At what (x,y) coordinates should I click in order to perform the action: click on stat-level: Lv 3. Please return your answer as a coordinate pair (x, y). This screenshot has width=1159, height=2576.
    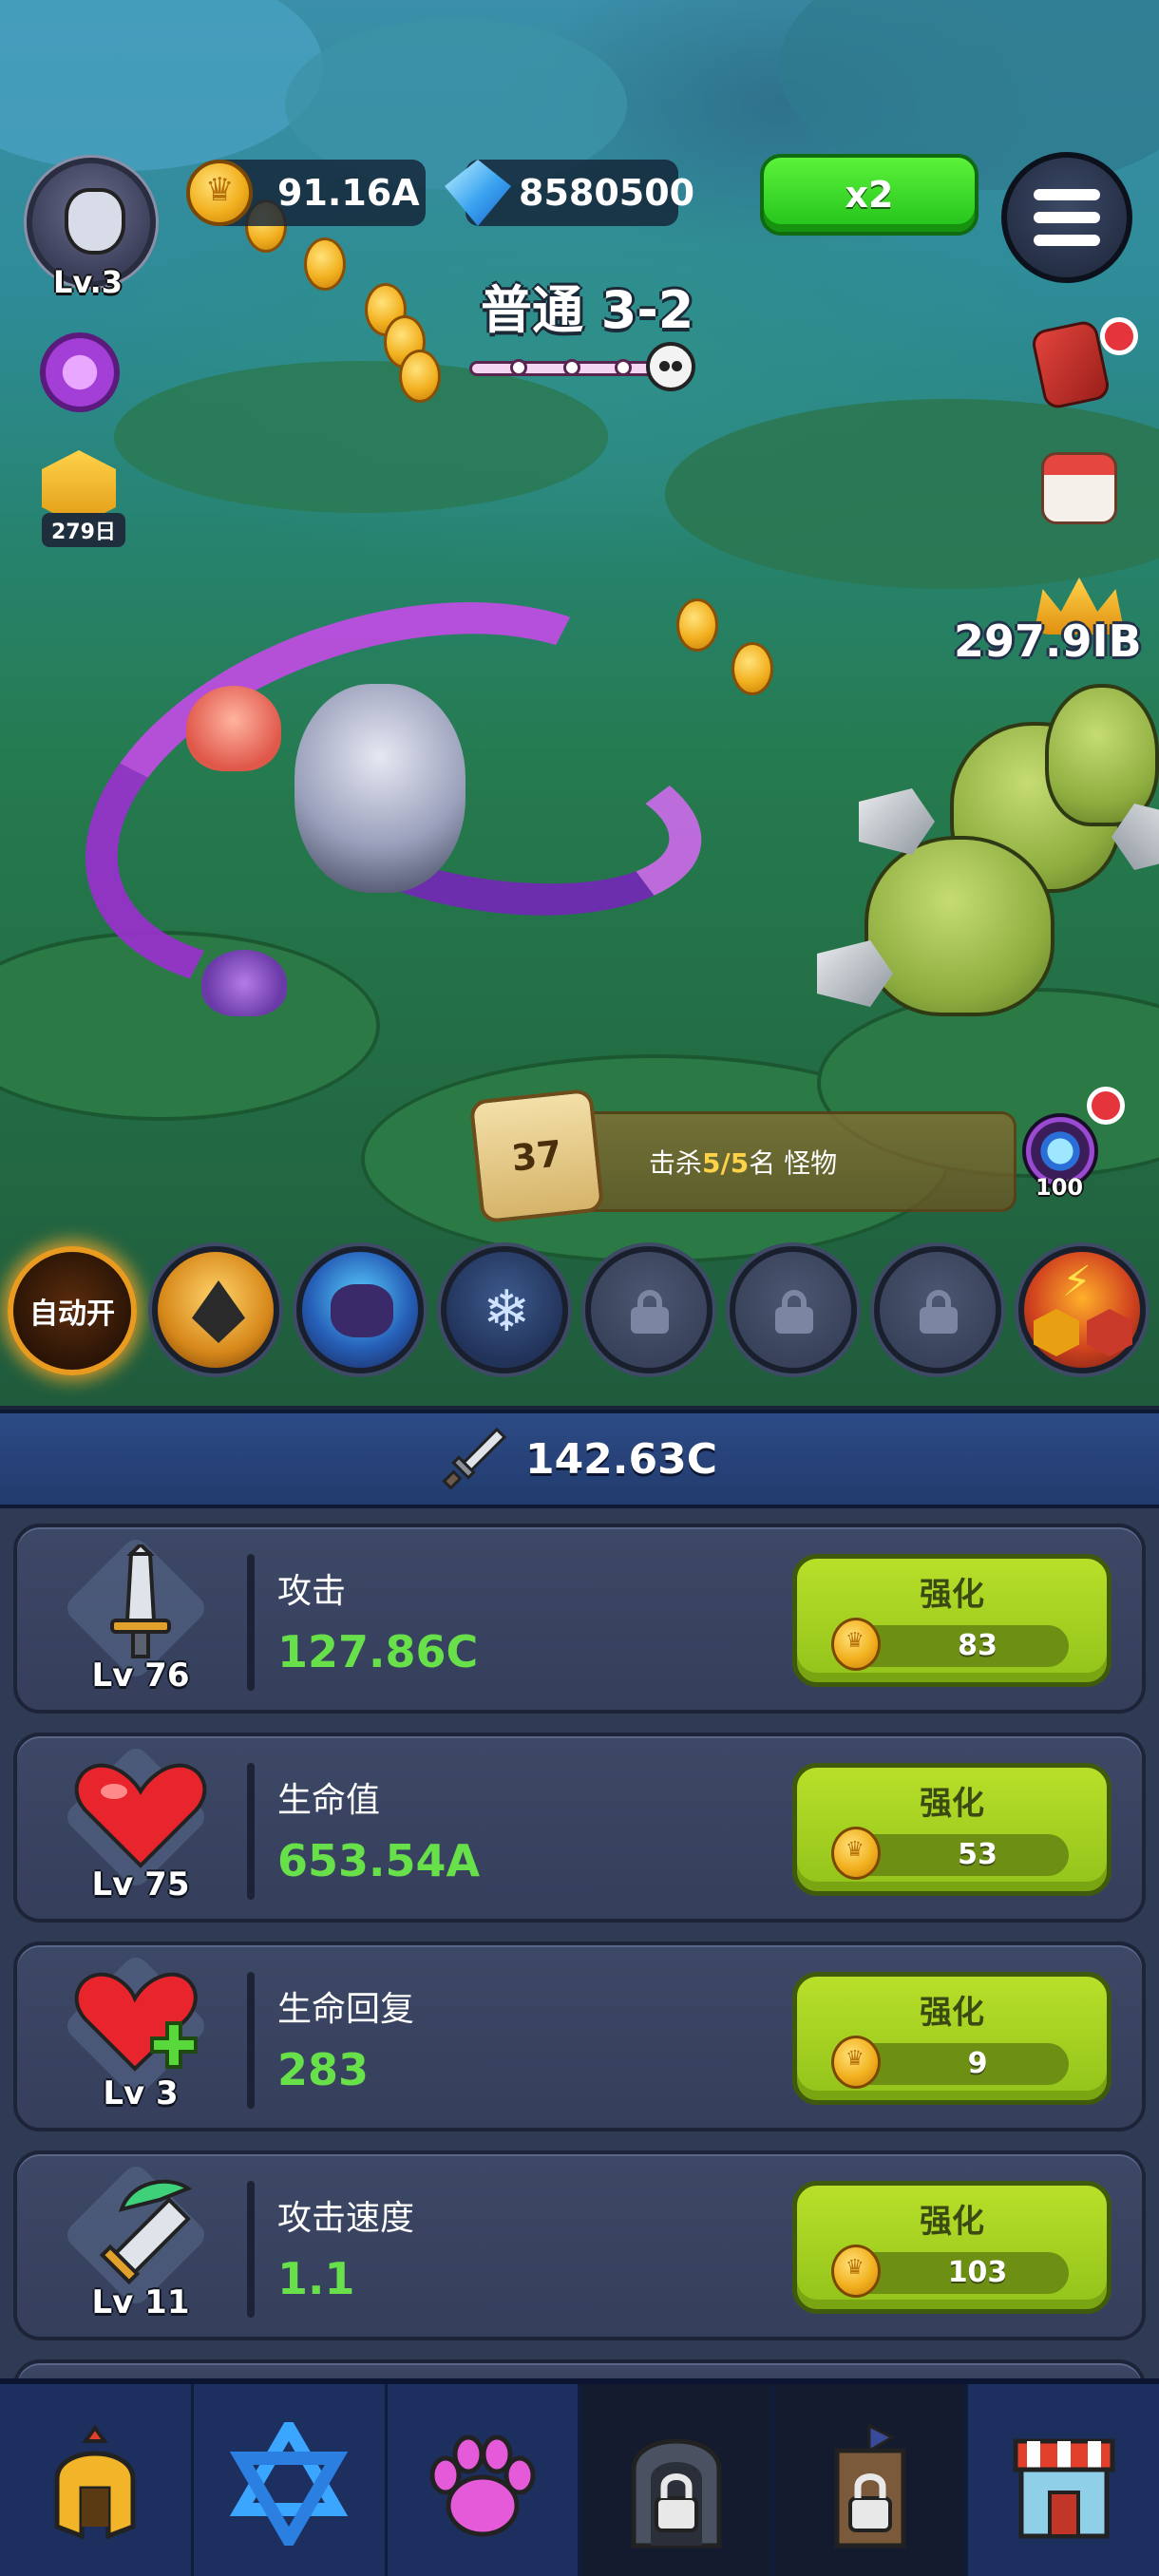
    Looking at the image, I should click on (141, 2093).